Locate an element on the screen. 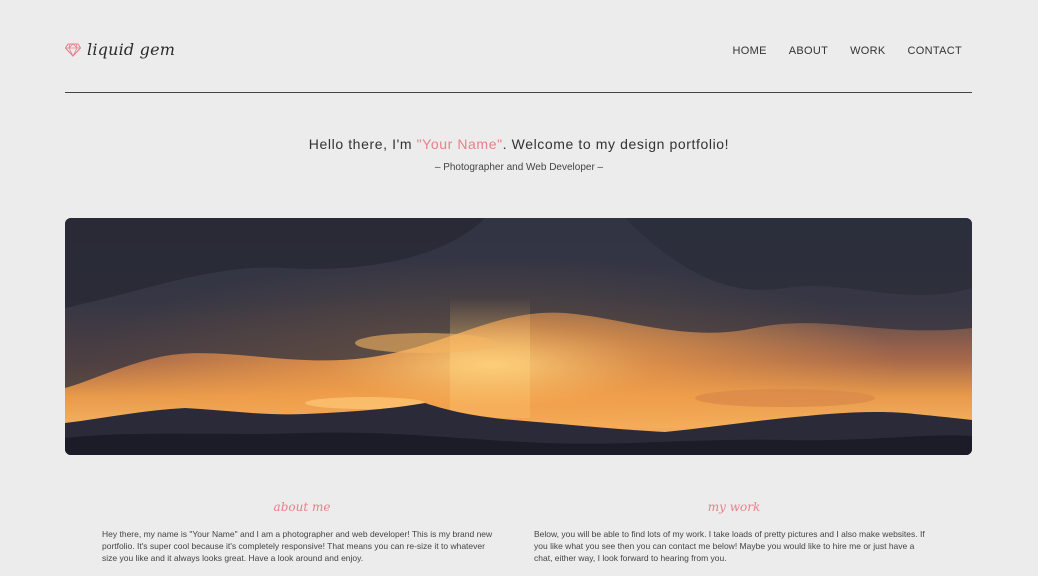 The height and width of the screenshot is (576, 1038). logo-text: liquid gem is located at coordinates (131, 49).